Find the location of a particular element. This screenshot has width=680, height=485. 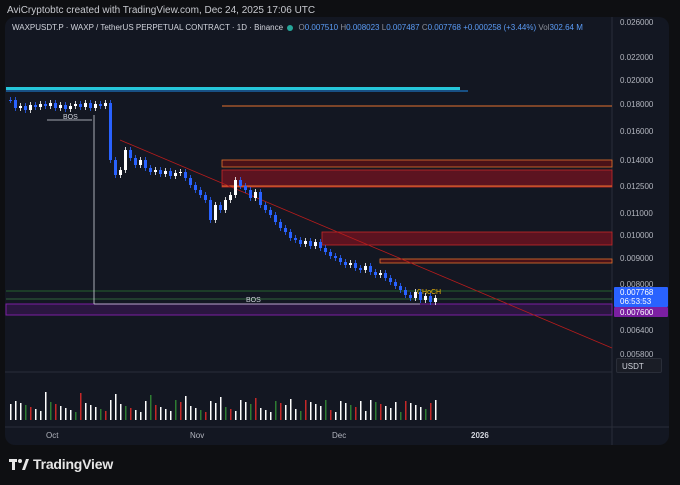

time-tick-dec: Dec is located at coordinates (339, 435).